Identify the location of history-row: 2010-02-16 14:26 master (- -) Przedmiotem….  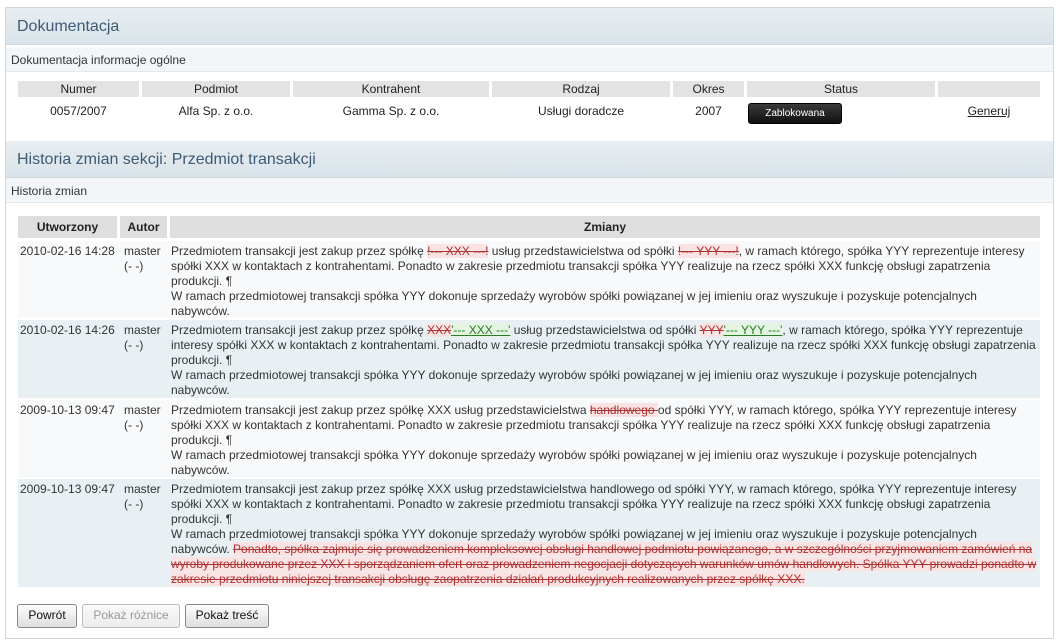
(529, 359).